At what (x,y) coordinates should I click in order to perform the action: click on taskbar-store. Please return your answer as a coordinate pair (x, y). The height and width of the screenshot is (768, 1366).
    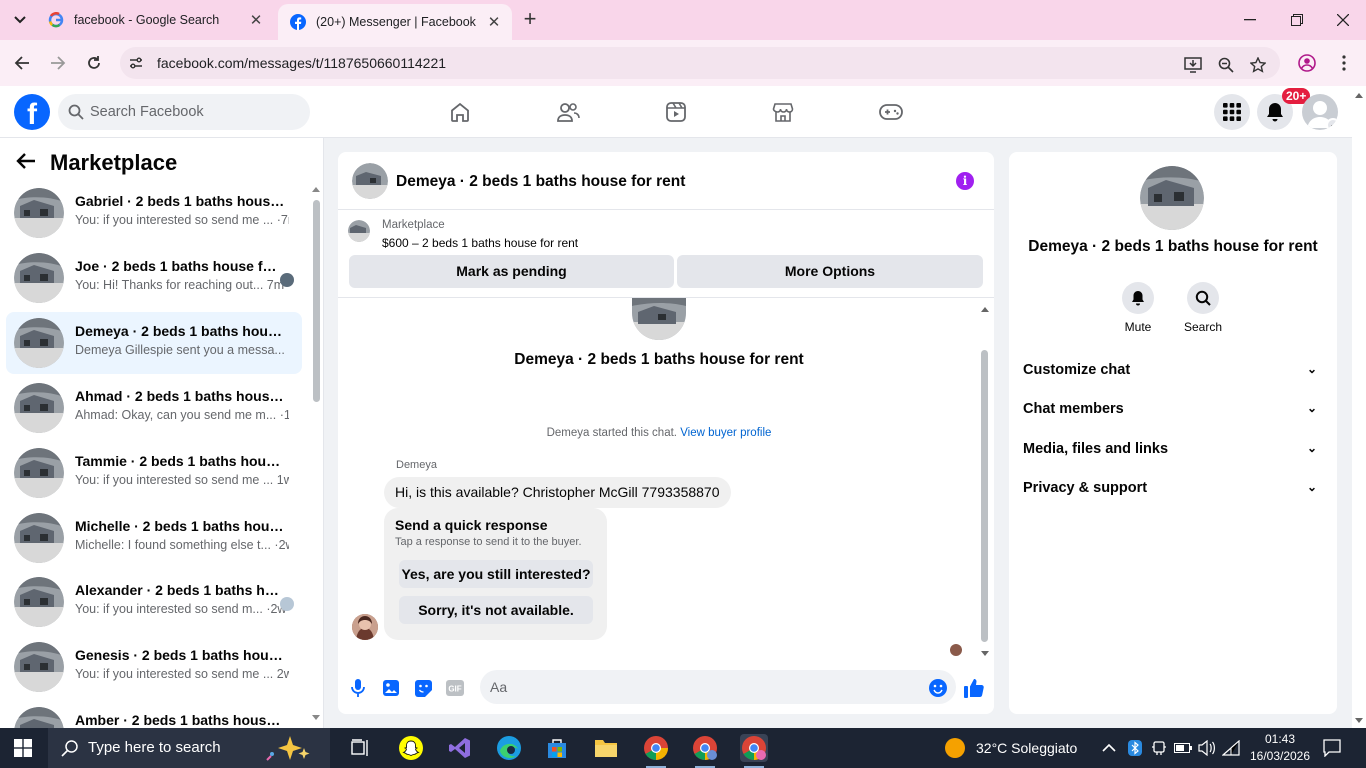
    Looking at the image, I should click on (557, 748).